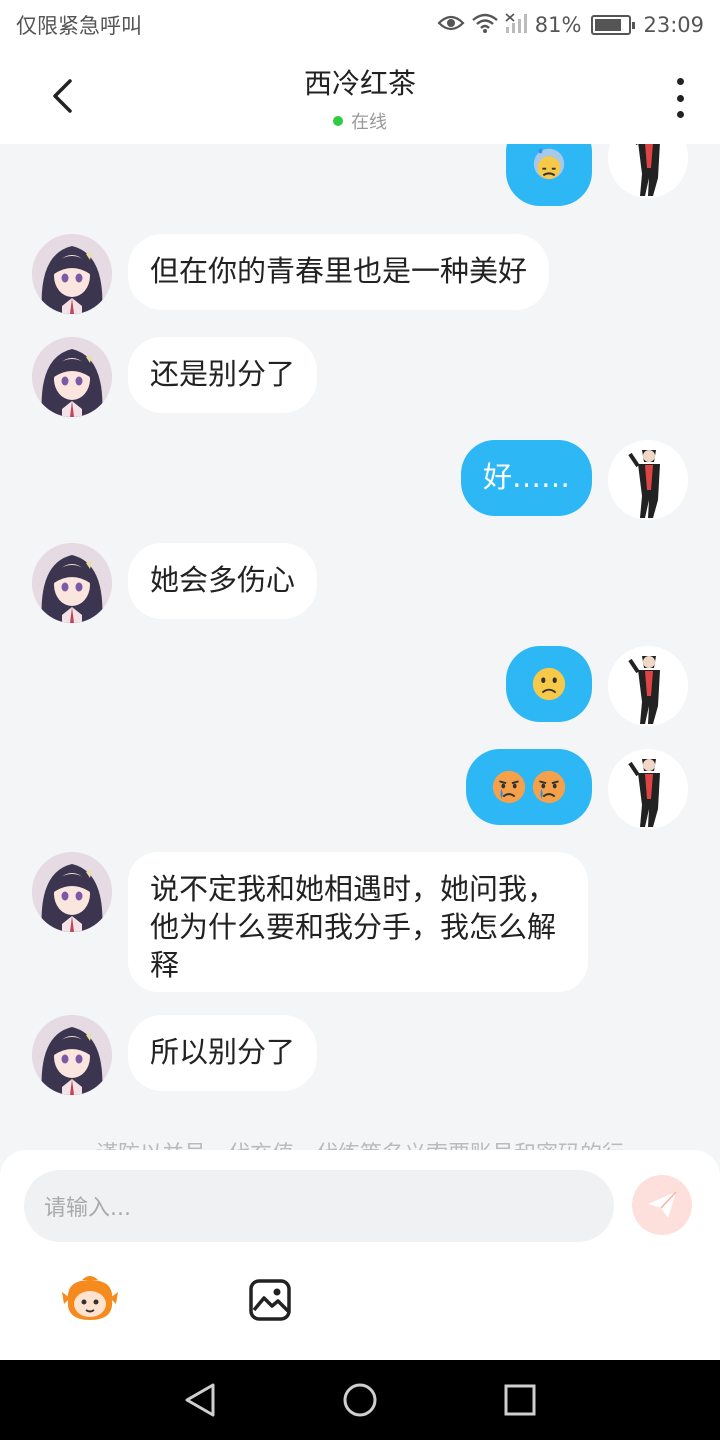 This screenshot has width=720, height=1440. I want to click on system-nav-bar, so click(360, 1400).